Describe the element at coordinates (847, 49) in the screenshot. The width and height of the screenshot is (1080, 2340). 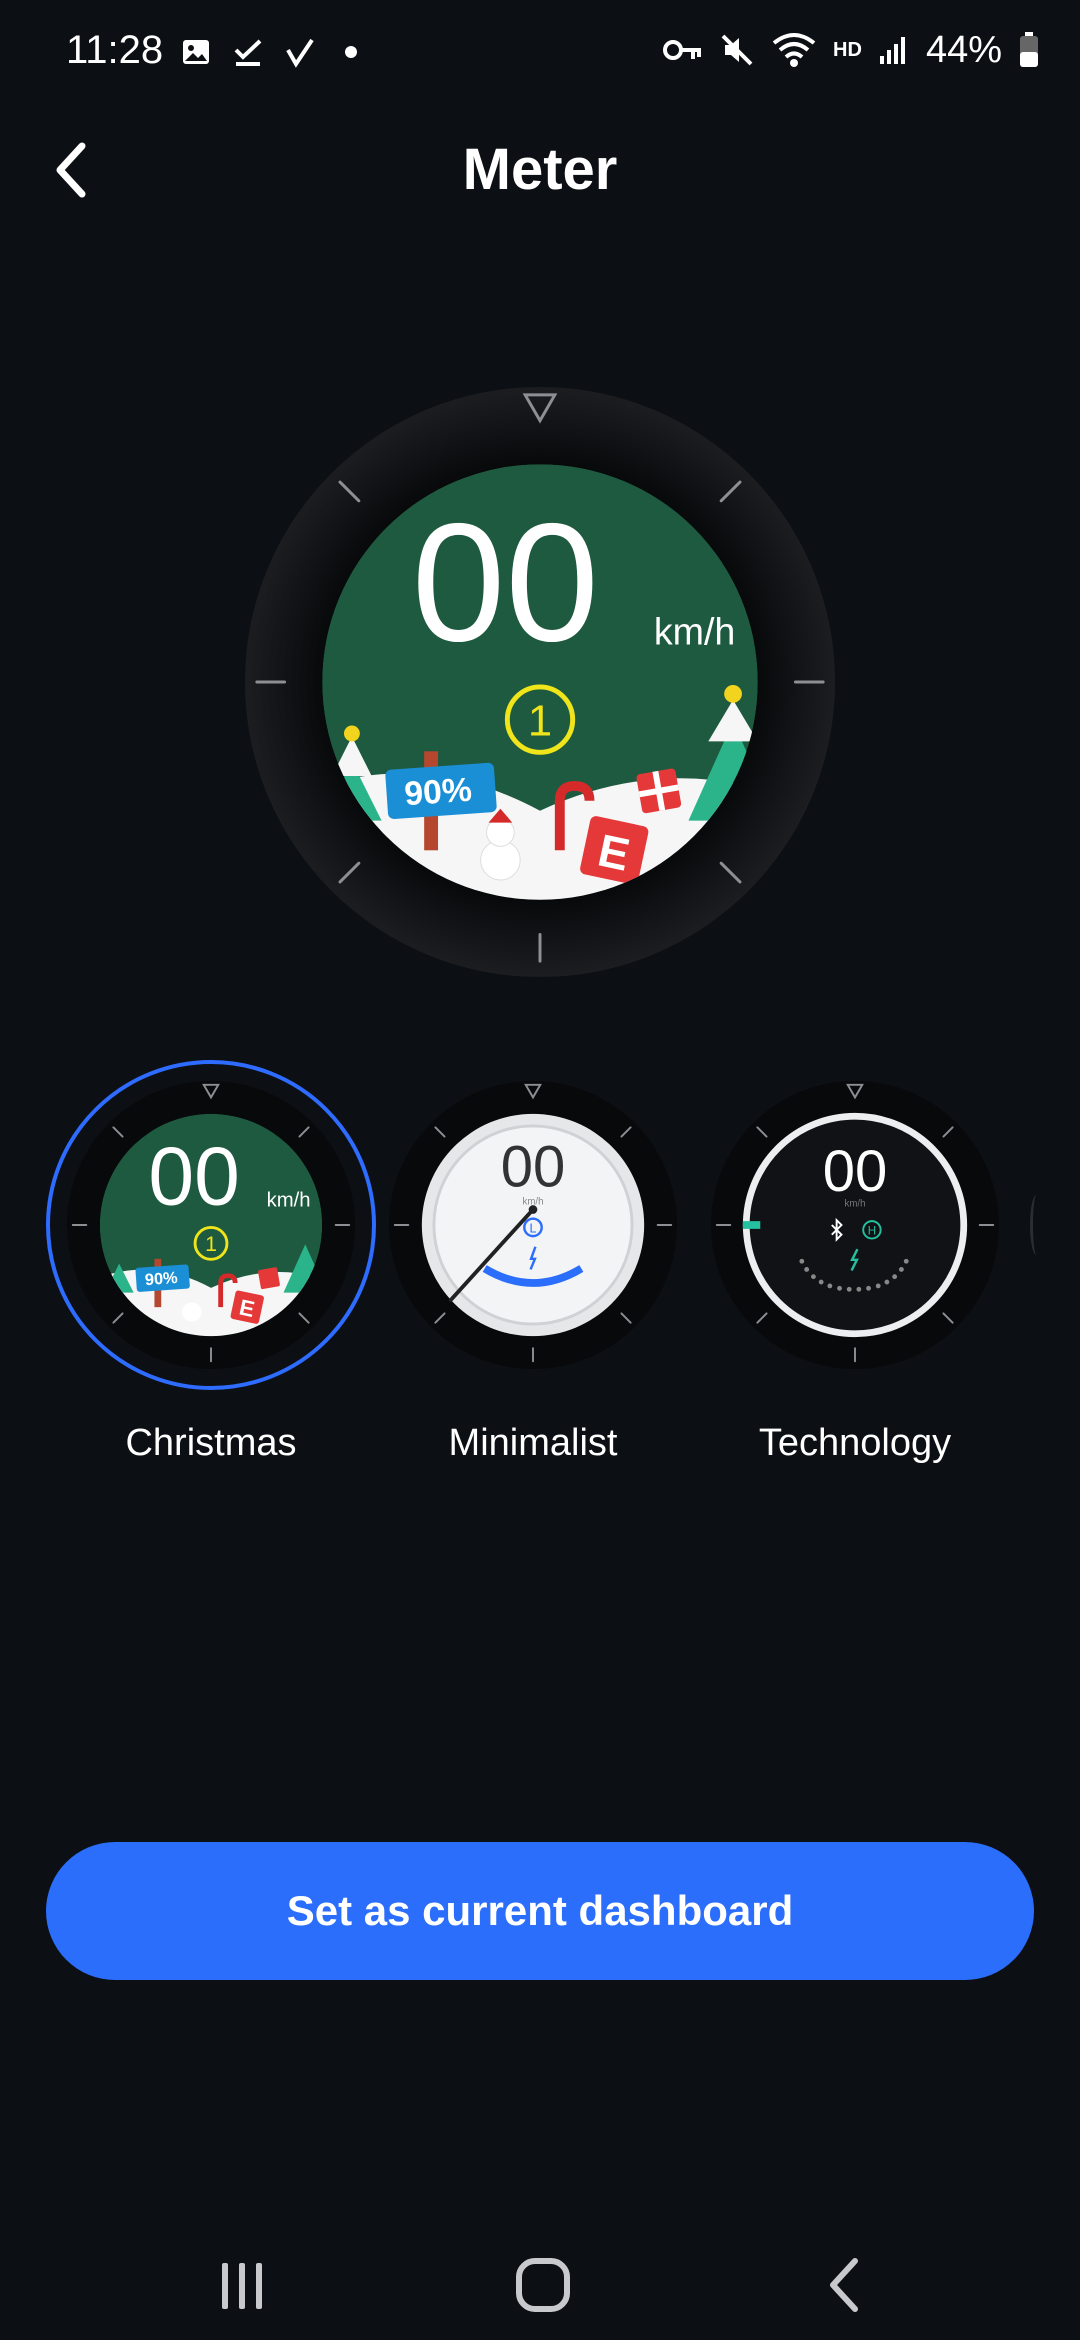
I see `network-type-label: HD` at that location.